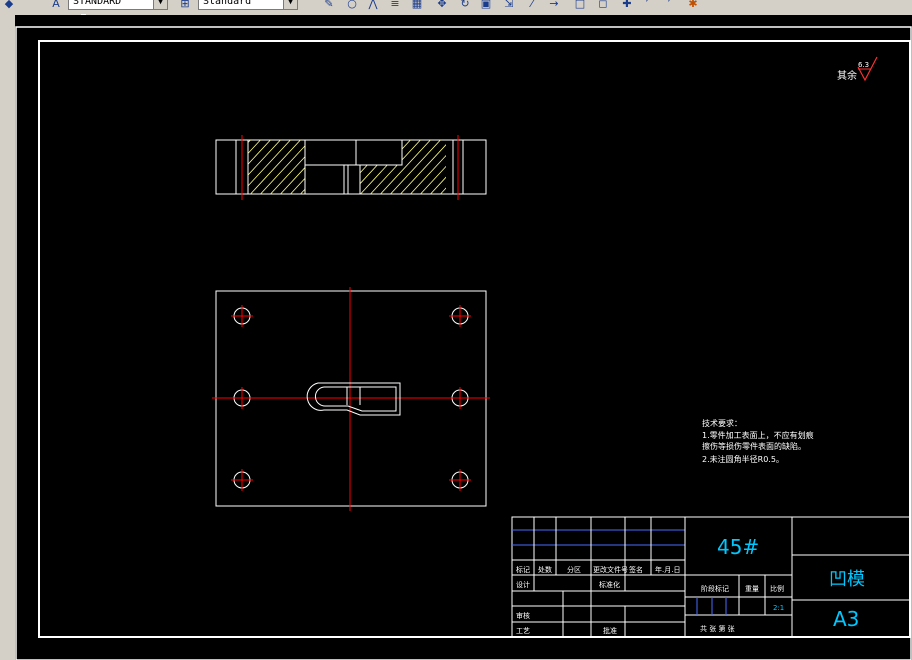 The width and height of the screenshot is (912, 660). What do you see at coordinates (97, 3) in the screenshot?
I see `text-style-value: STANDARD` at bounding box center [97, 3].